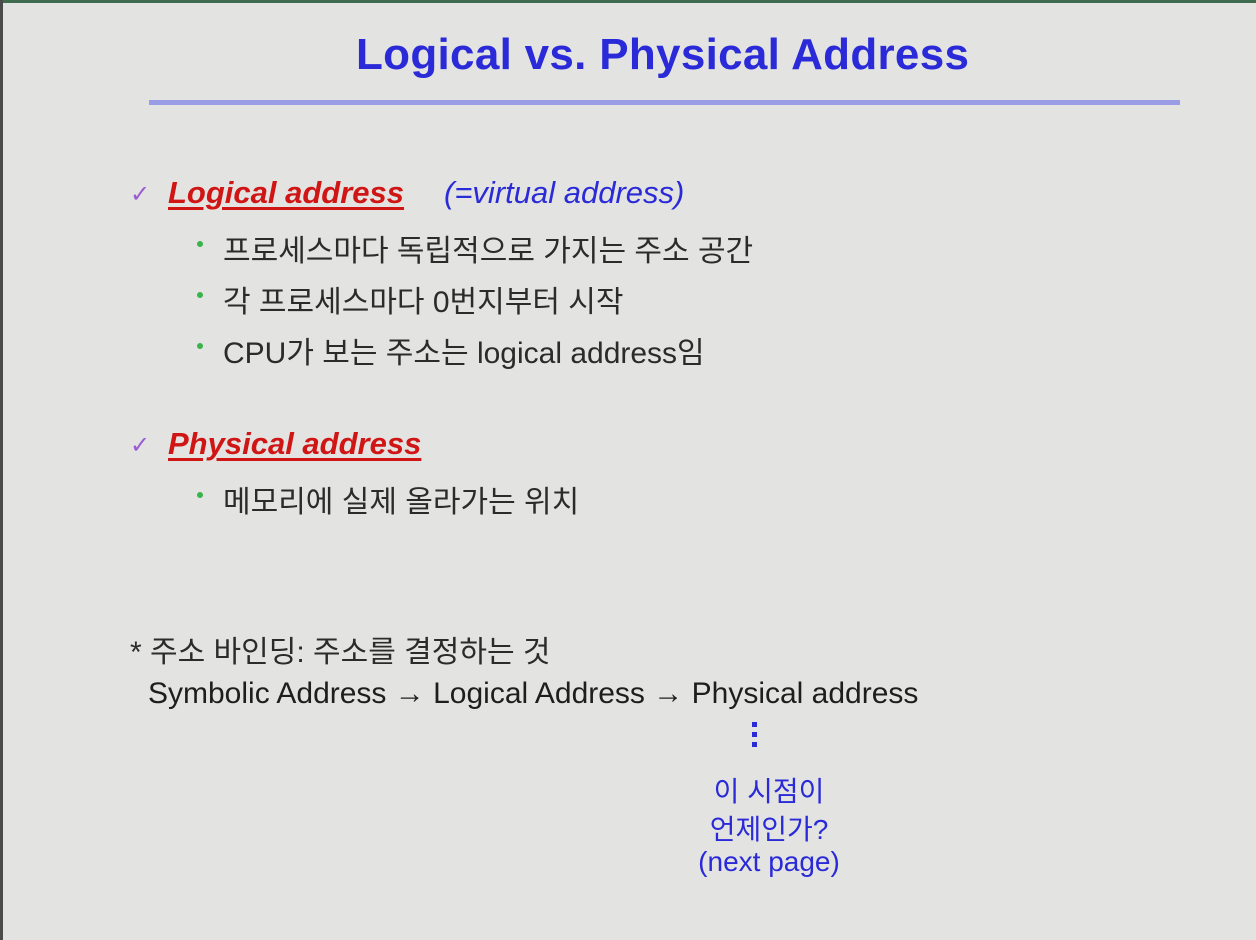  I want to click on callout-line-2: 언제인가?, so click(769, 829).